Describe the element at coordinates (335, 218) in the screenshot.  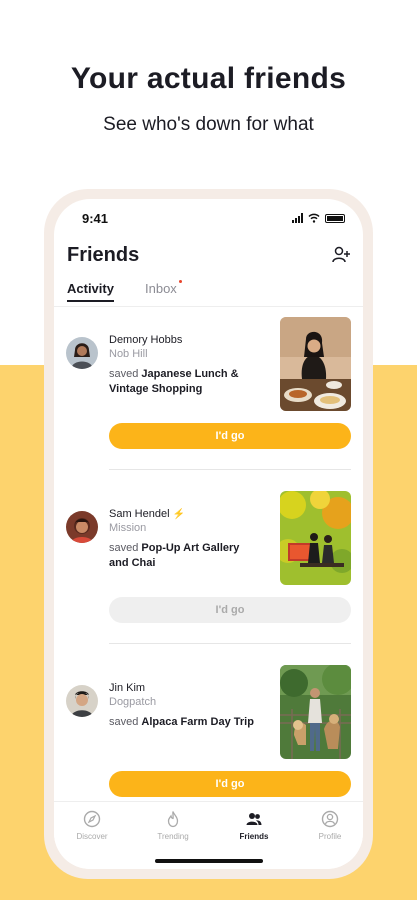
I see `battery-icon` at that location.